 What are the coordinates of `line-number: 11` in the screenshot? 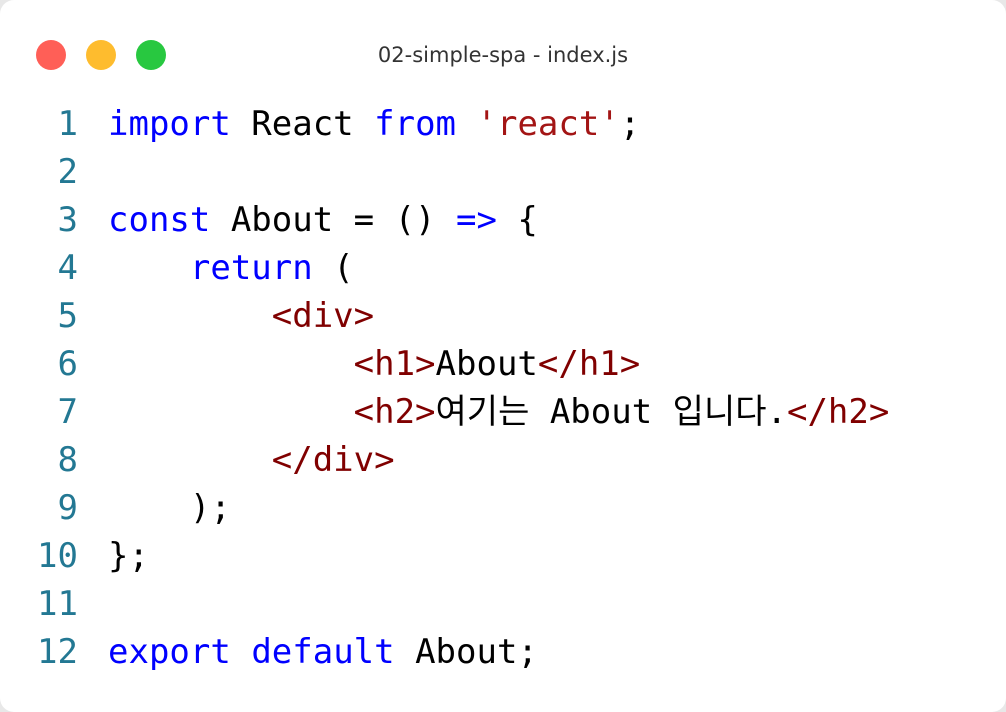 It's located at (57, 604).